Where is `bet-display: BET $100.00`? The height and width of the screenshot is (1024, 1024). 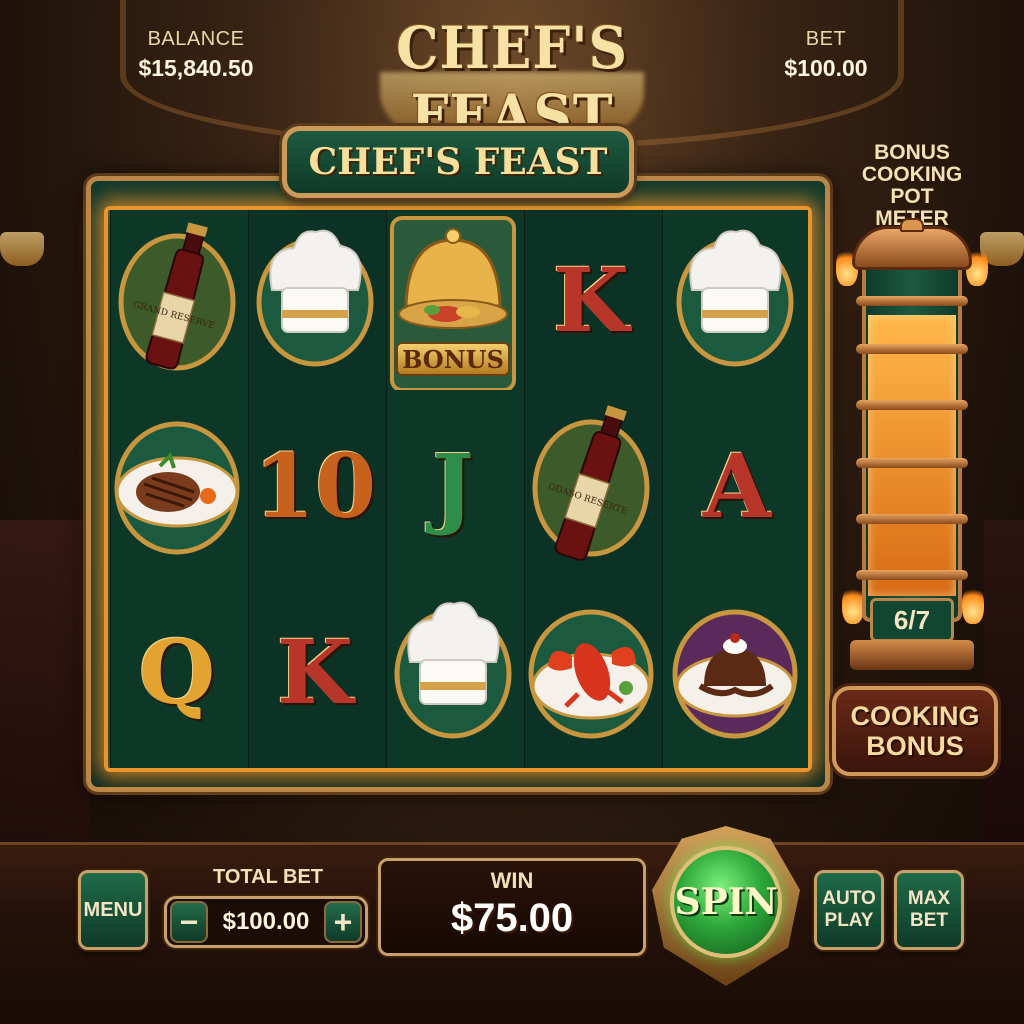
bet-display: BET $100.00 is located at coordinates (826, 55).